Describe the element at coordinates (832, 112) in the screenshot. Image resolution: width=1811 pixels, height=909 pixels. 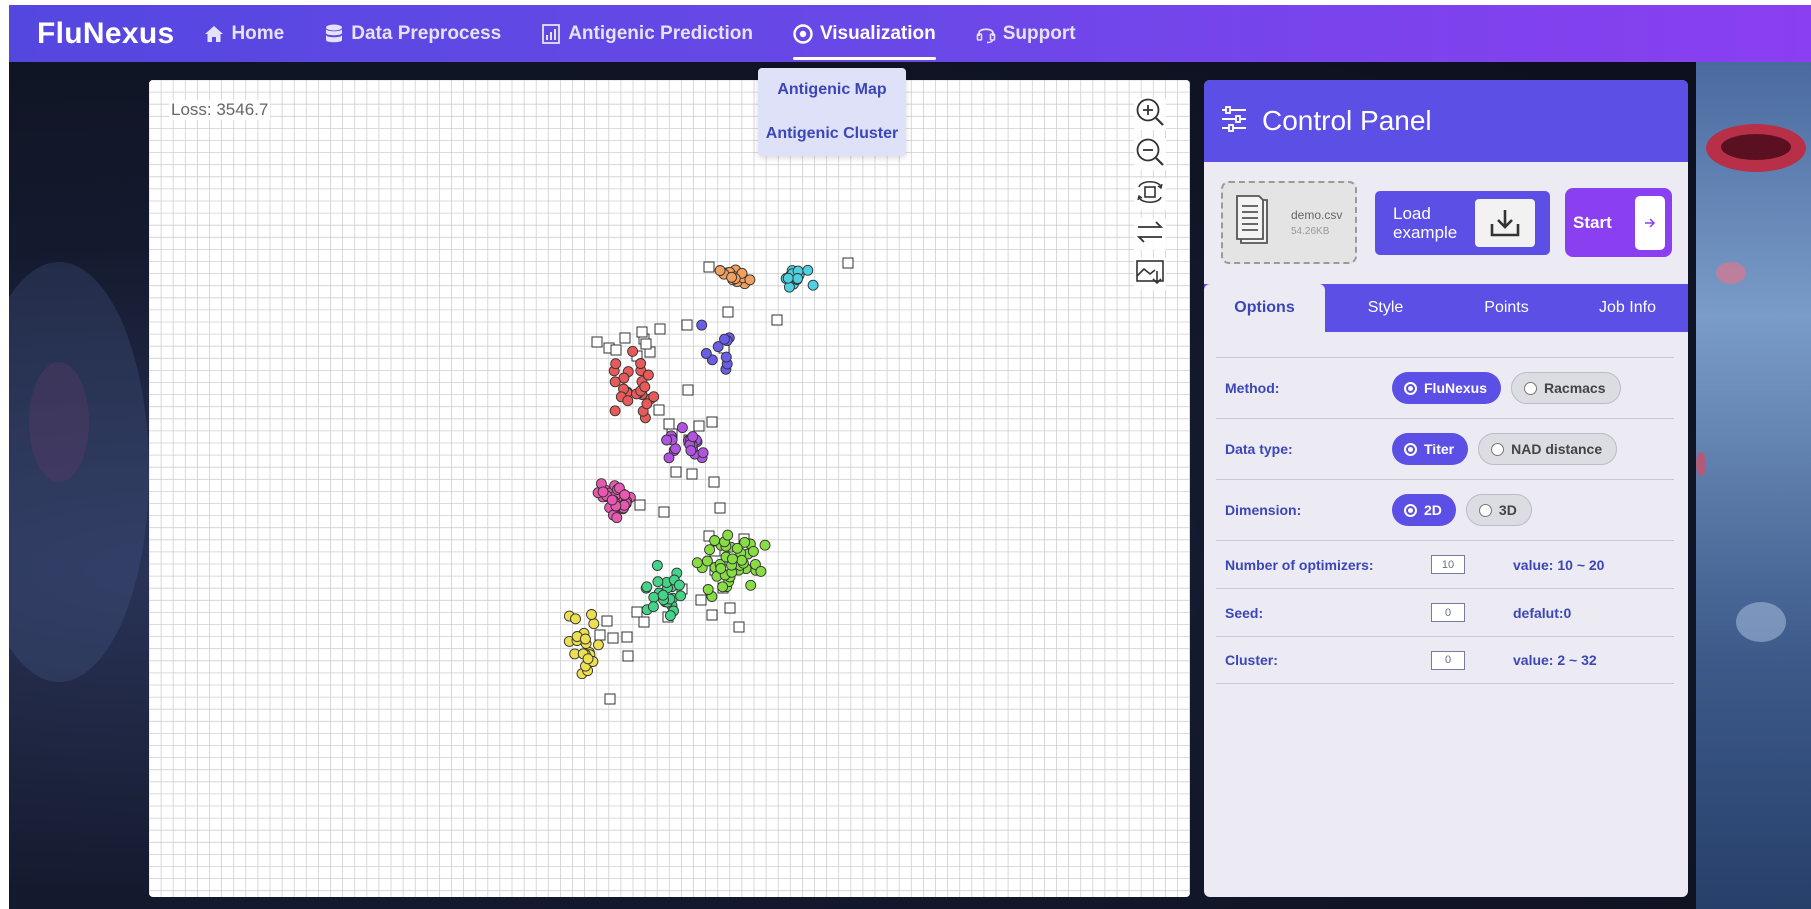
I see `visualization-dropdown: Antigenic Map Antigenic Cluster` at that location.